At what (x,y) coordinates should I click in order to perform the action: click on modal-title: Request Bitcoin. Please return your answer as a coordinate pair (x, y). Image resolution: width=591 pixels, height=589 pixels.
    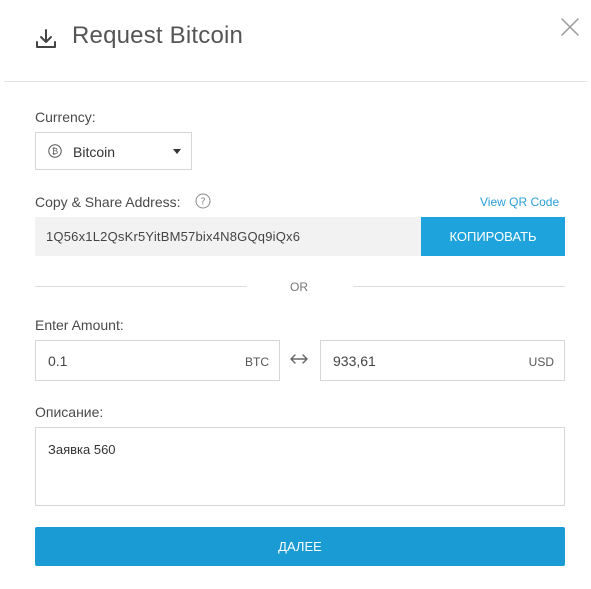
    Looking at the image, I should click on (158, 35).